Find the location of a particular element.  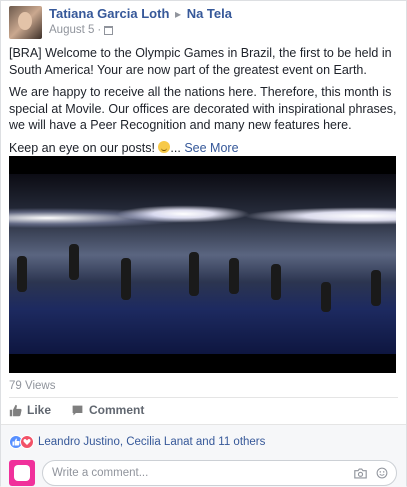

divider is located at coordinates (203, 397).